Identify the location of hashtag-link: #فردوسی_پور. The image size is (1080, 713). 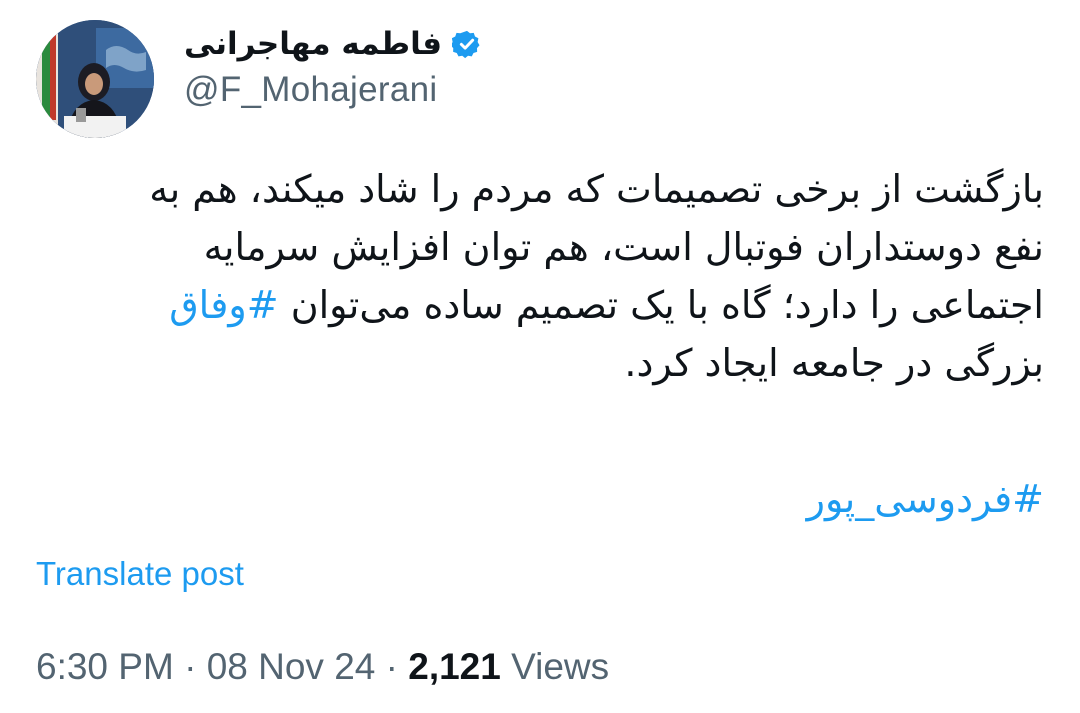
(925, 499).